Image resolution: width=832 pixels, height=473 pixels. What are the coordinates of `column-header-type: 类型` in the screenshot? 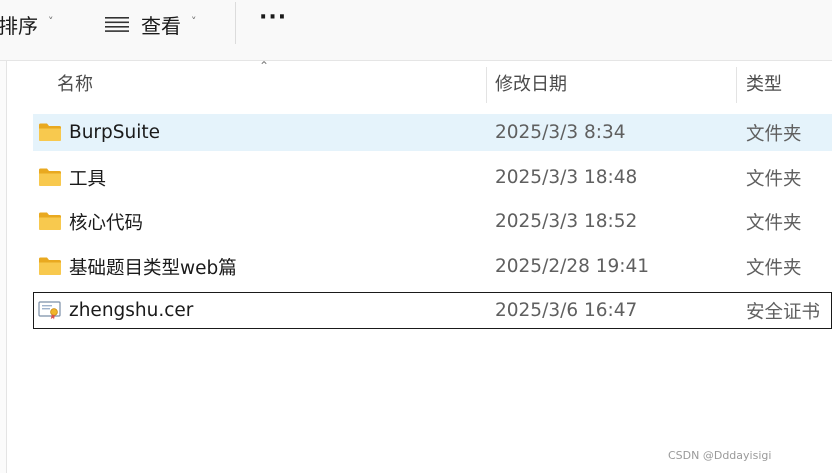 It's located at (764, 83).